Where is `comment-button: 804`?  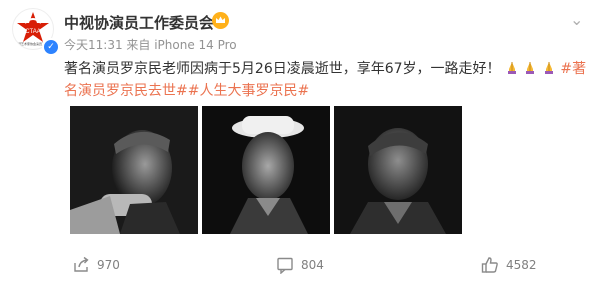
comment-button: 804 is located at coordinates (300, 265).